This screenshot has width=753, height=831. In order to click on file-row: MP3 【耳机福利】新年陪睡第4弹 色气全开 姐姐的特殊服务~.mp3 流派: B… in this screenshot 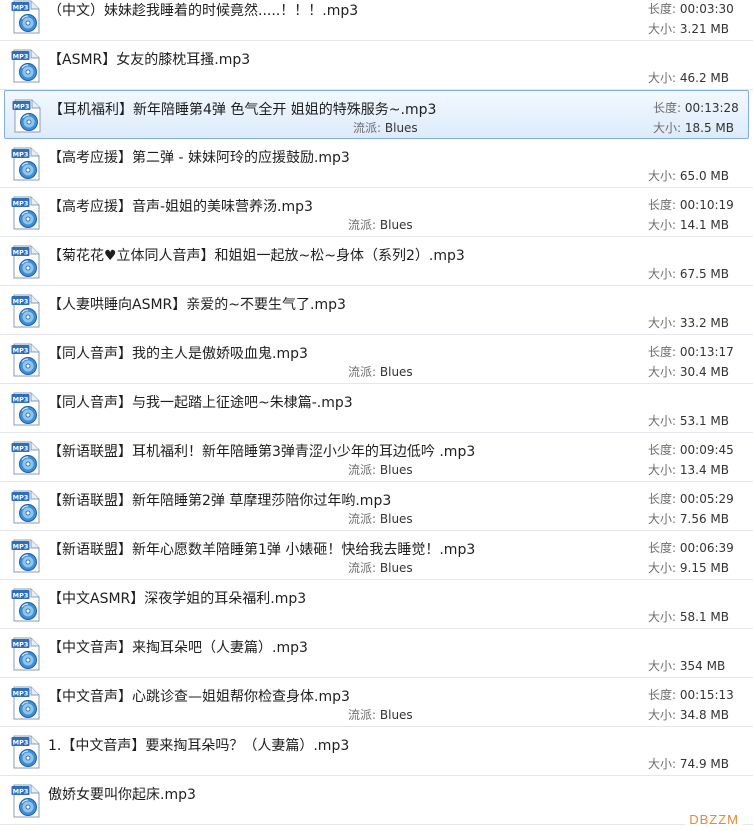, I will do `click(376, 114)`.